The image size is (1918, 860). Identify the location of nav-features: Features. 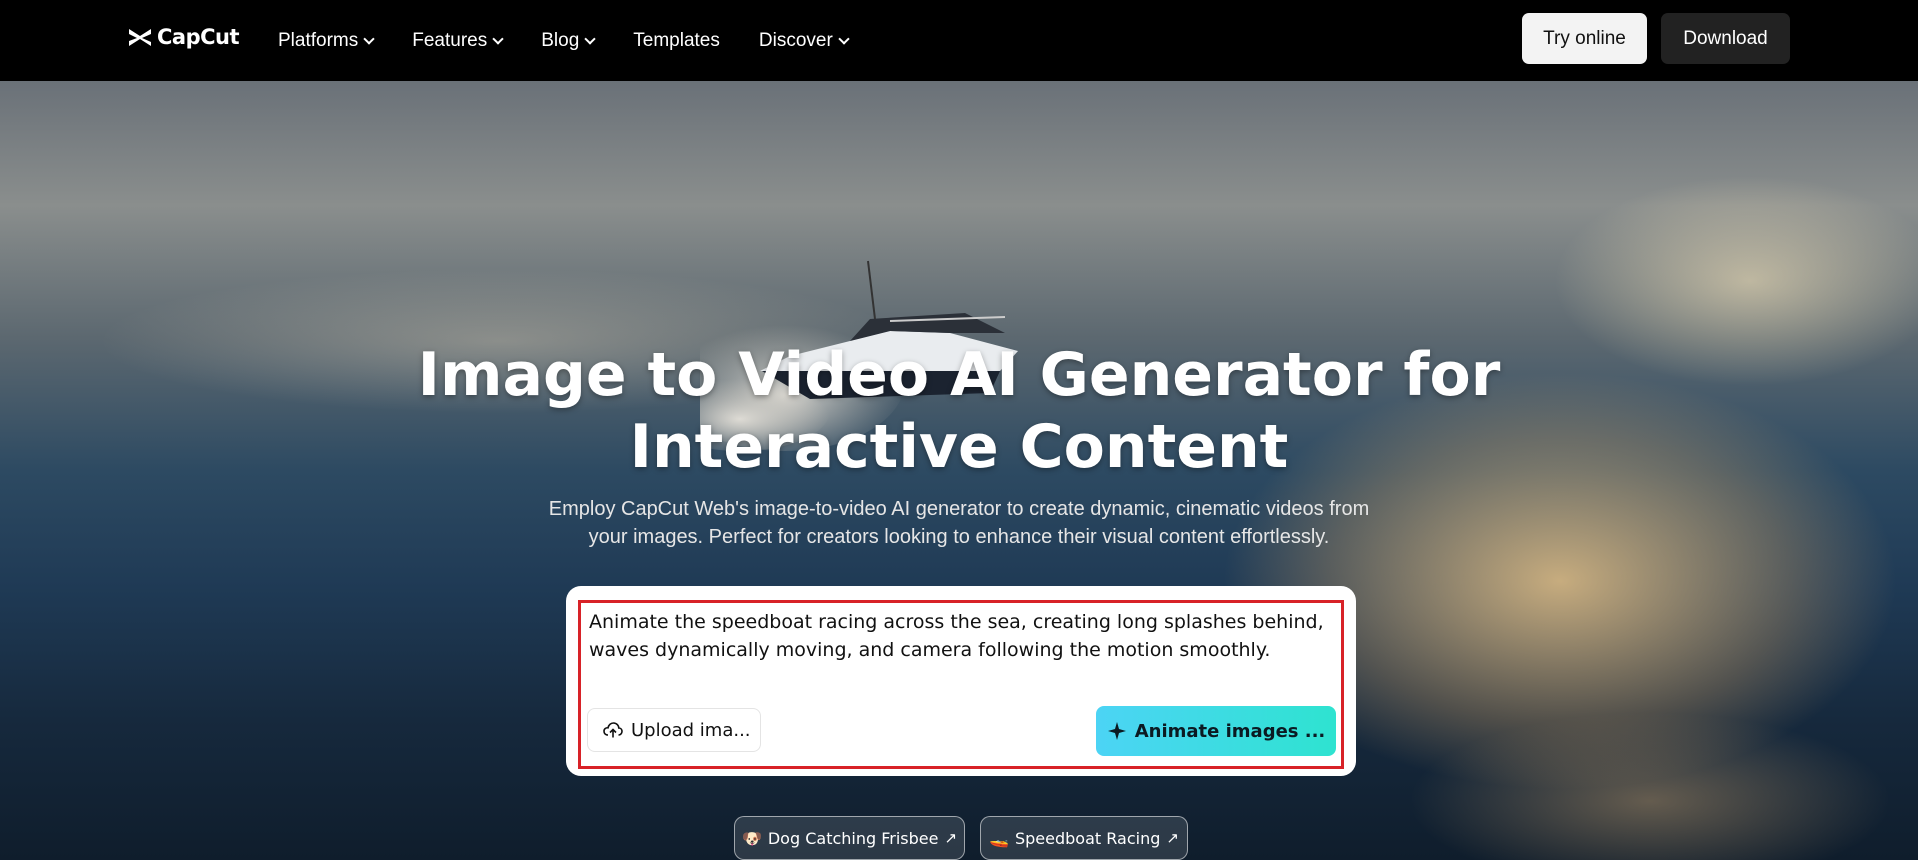
(458, 40).